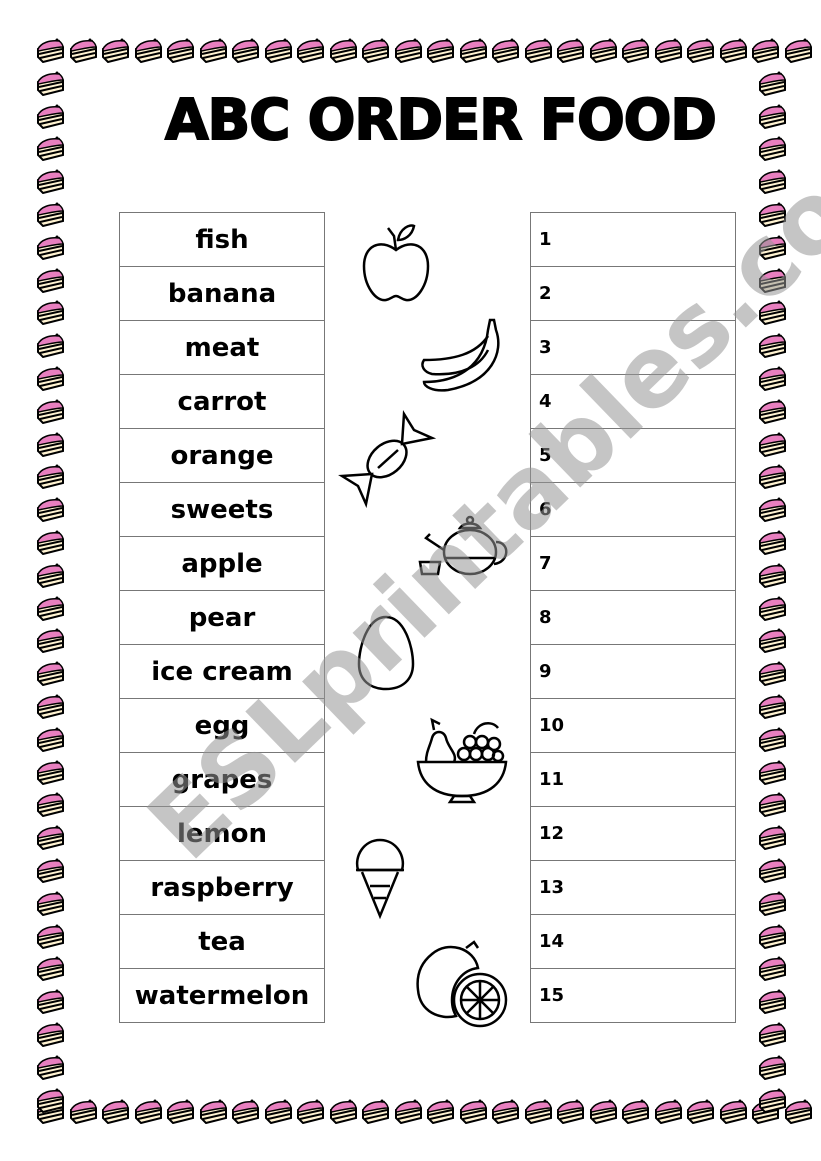  What do you see at coordinates (464, 355) in the screenshot?
I see `banana-icon` at bounding box center [464, 355].